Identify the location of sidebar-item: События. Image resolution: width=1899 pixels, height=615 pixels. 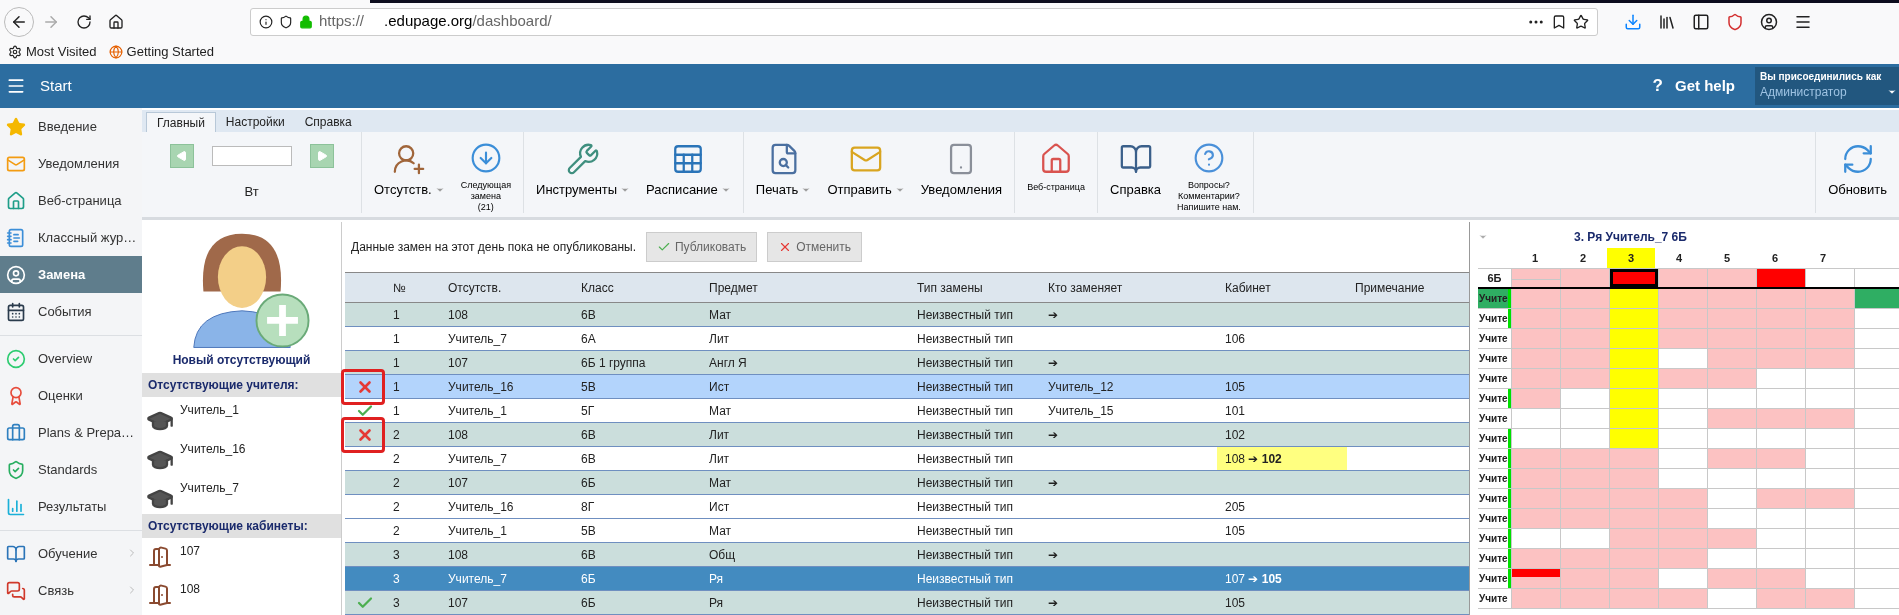
(71, 311).